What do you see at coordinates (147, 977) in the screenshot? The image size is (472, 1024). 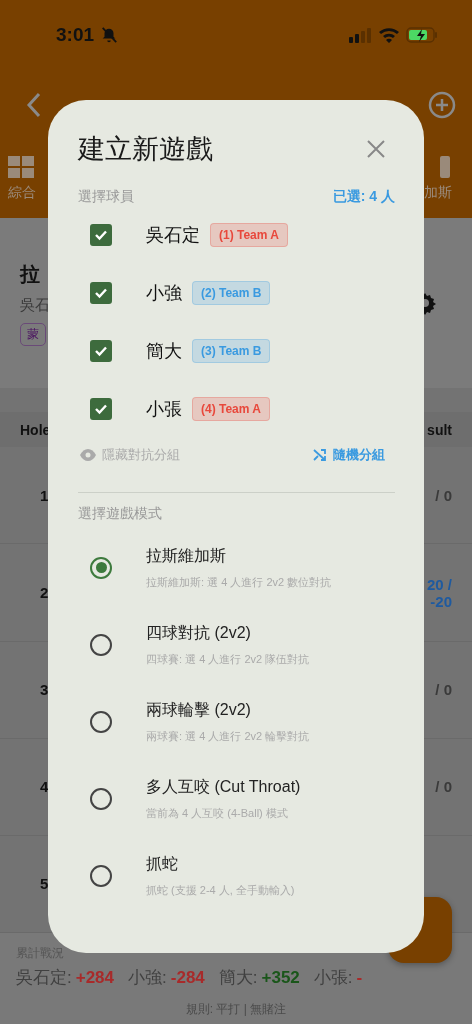 I see `player-name: 小強:` at bounding box center [147, 977].